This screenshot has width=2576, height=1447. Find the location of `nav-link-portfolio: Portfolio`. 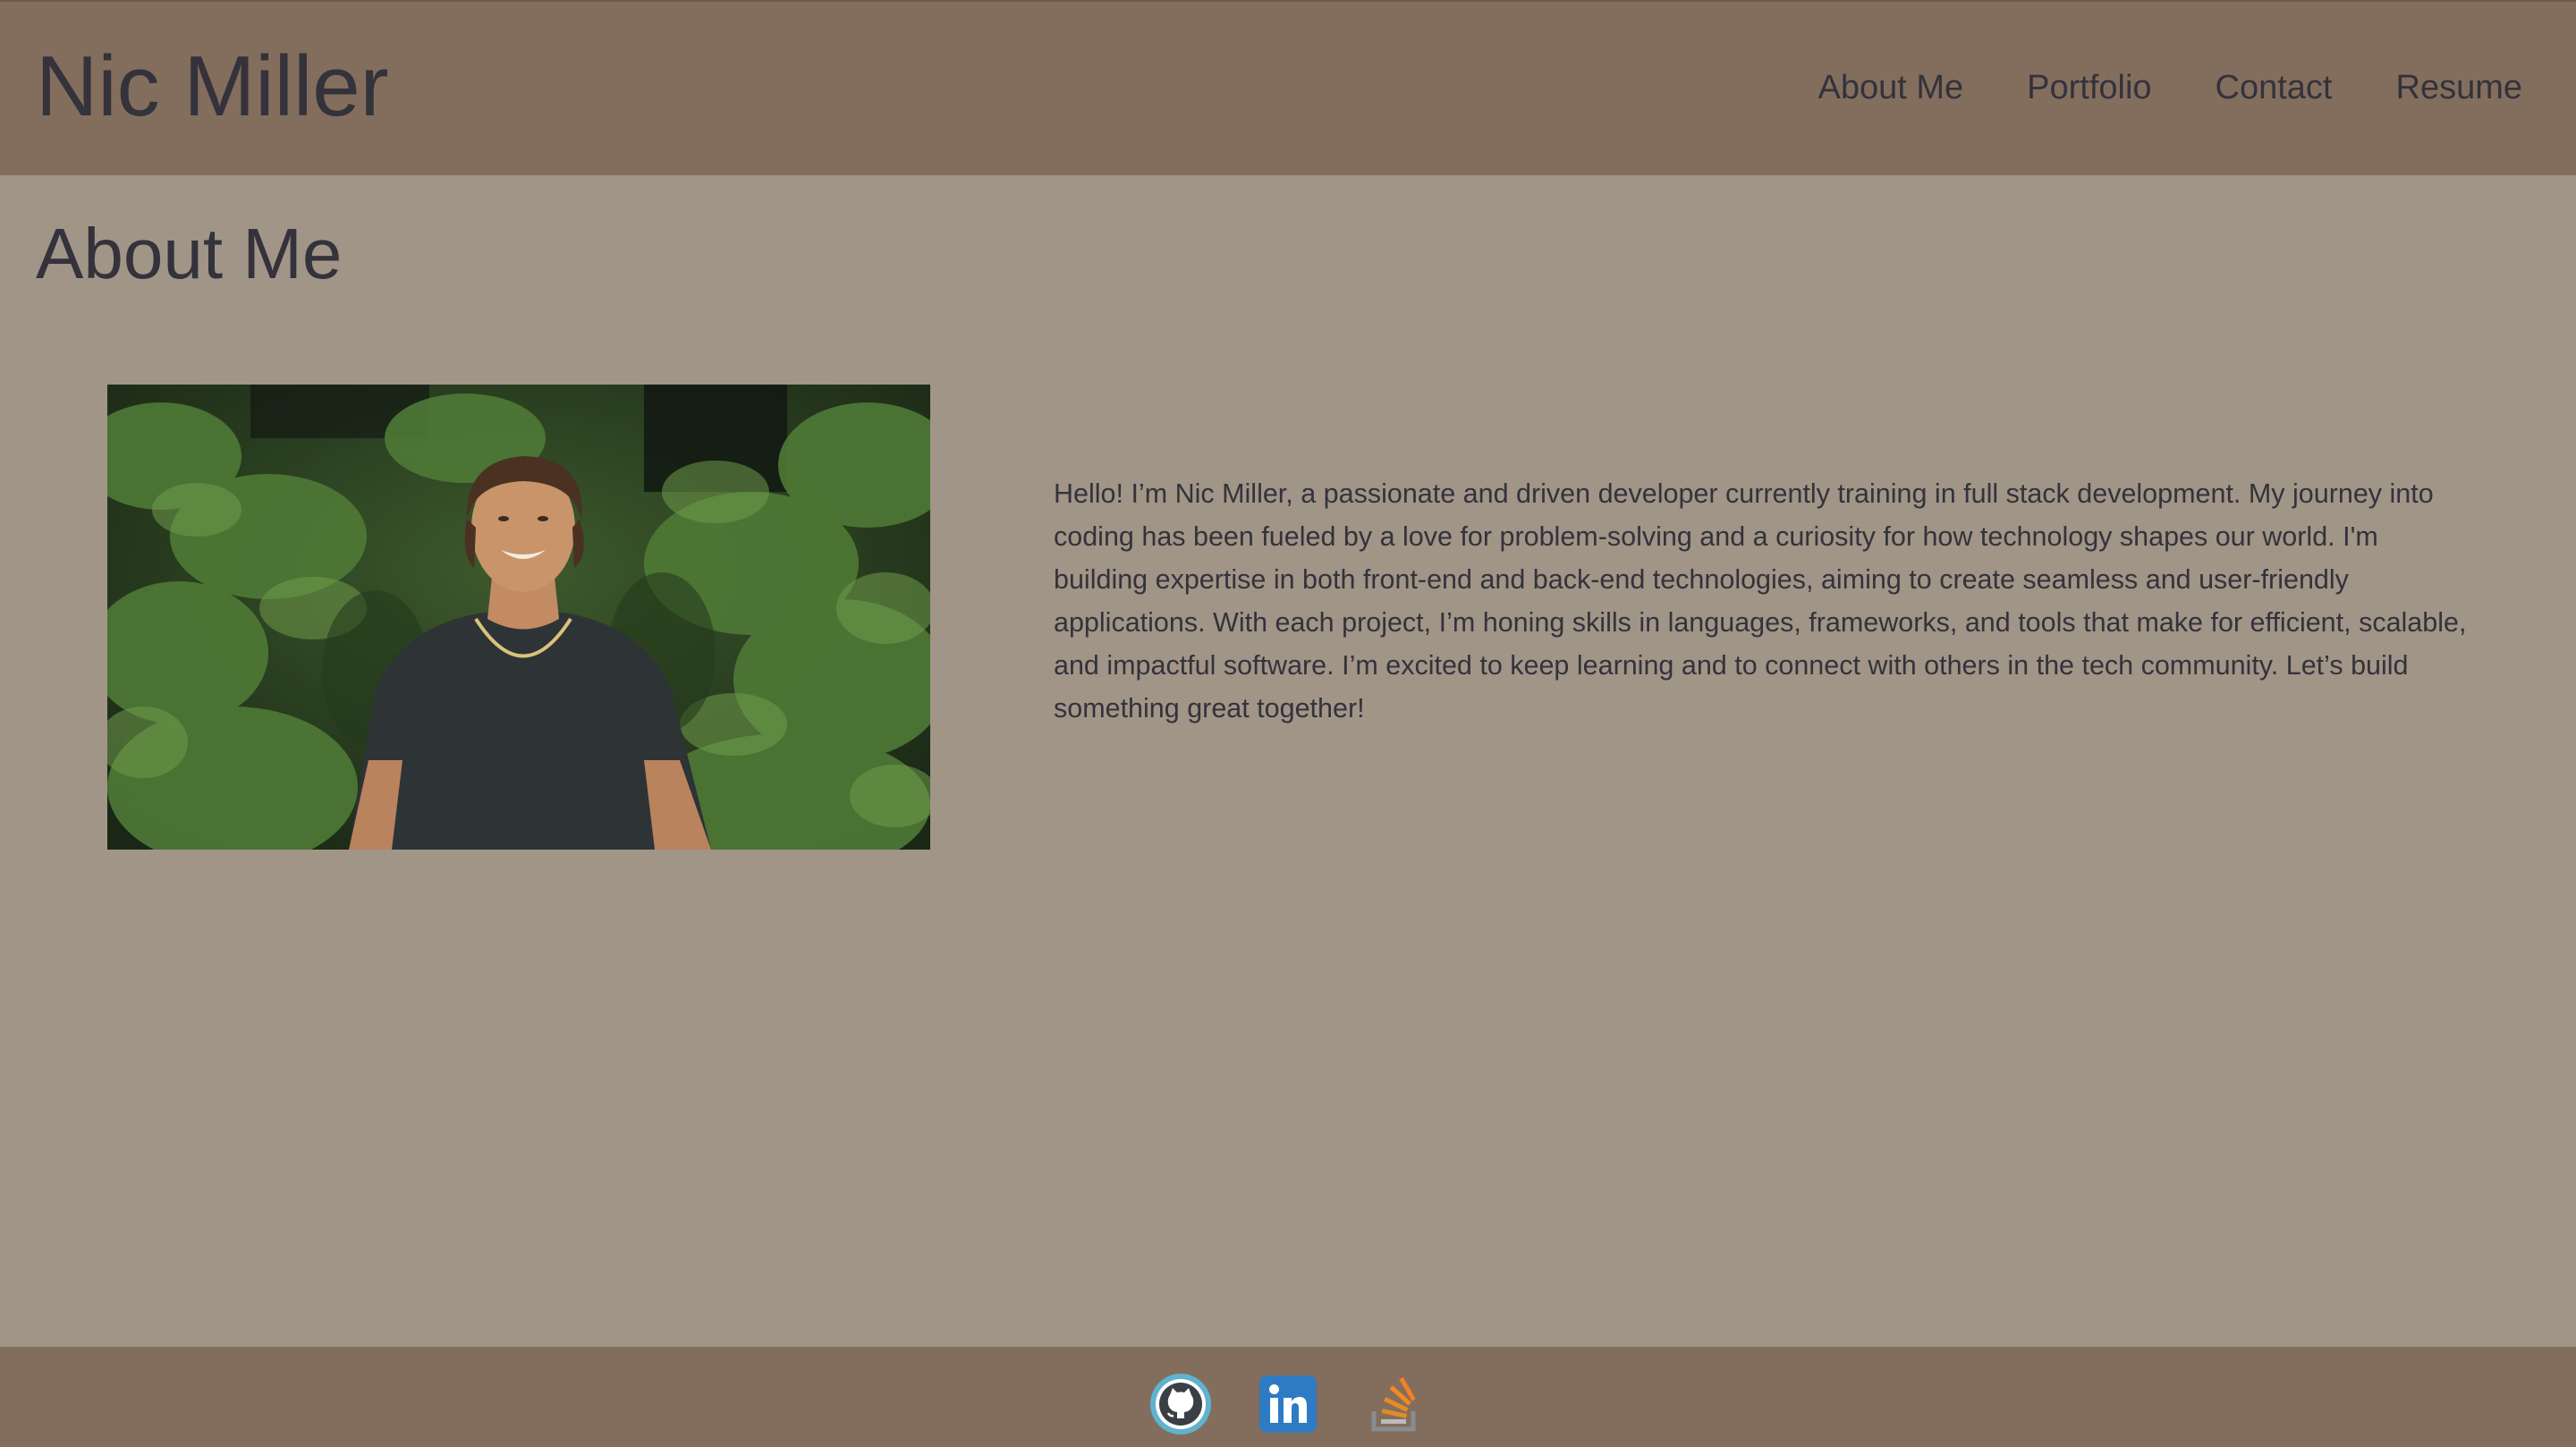

nav-link-portfolio: Portfolio is located at coordinates (2089, 87).